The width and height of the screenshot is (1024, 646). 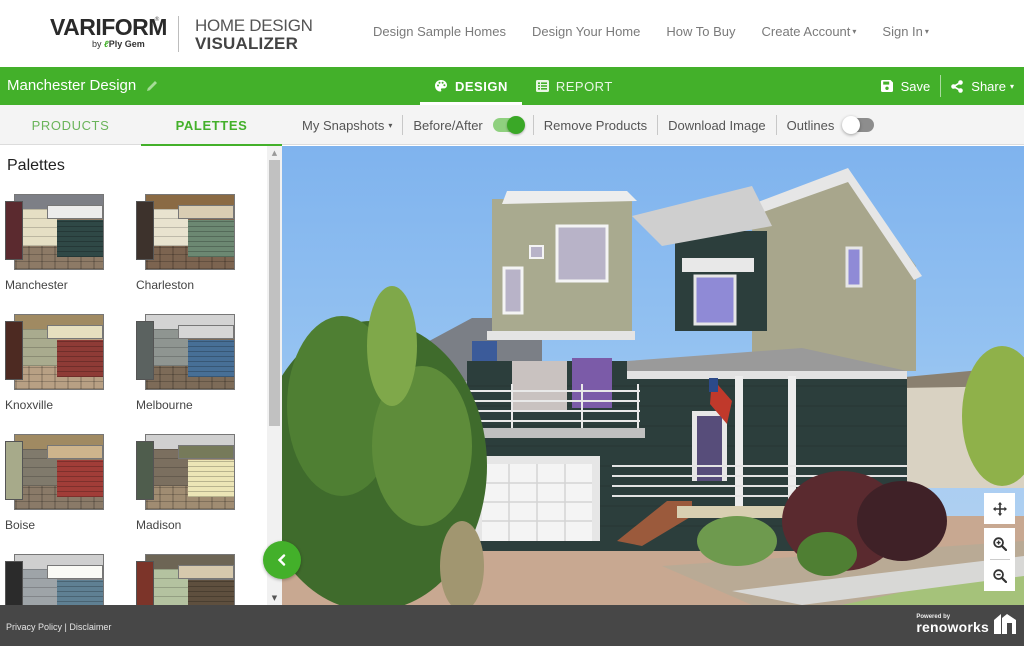 I want to click on palette-card: Manchester, so click(x=60, y=243).